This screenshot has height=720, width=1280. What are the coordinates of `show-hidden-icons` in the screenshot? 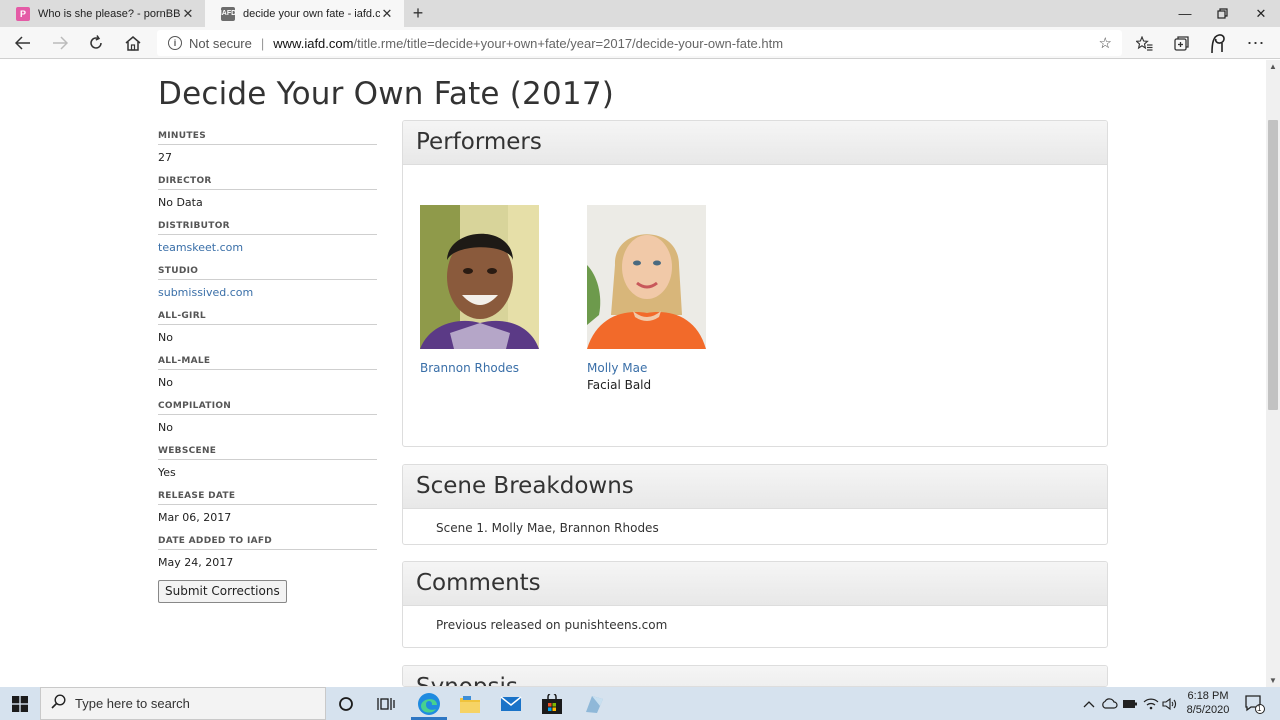 It's located at (1089, 703).